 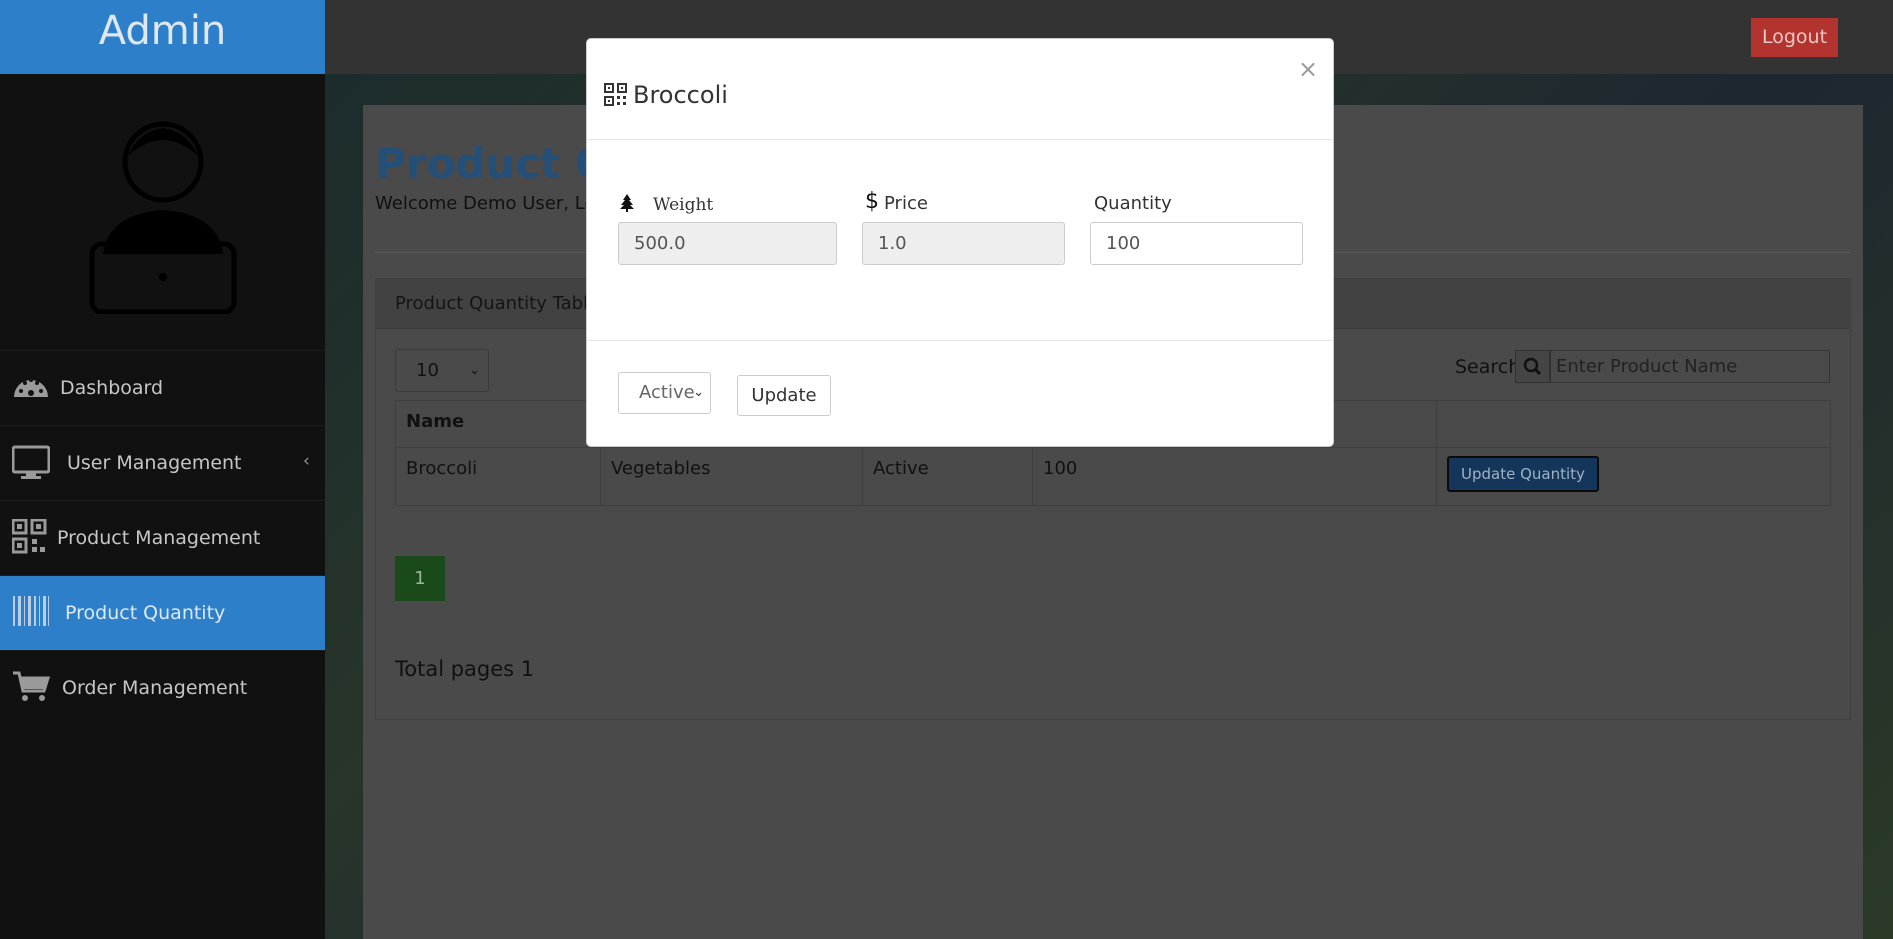 I want to click on modal-header: Broccoli ×, so click(x=960, y=89).